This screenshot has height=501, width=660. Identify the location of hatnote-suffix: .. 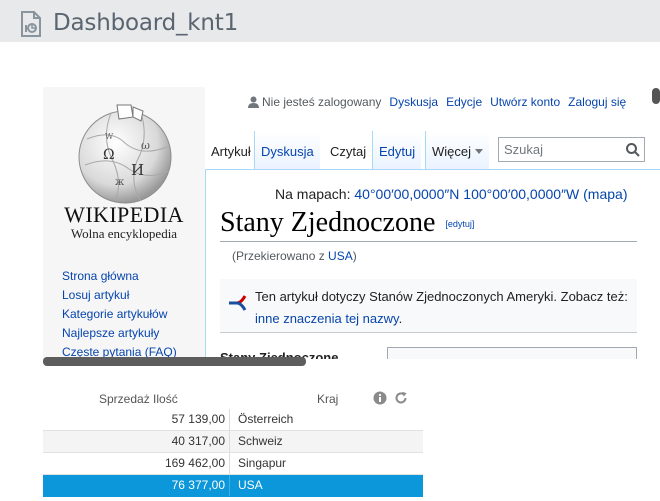
(400, 318).